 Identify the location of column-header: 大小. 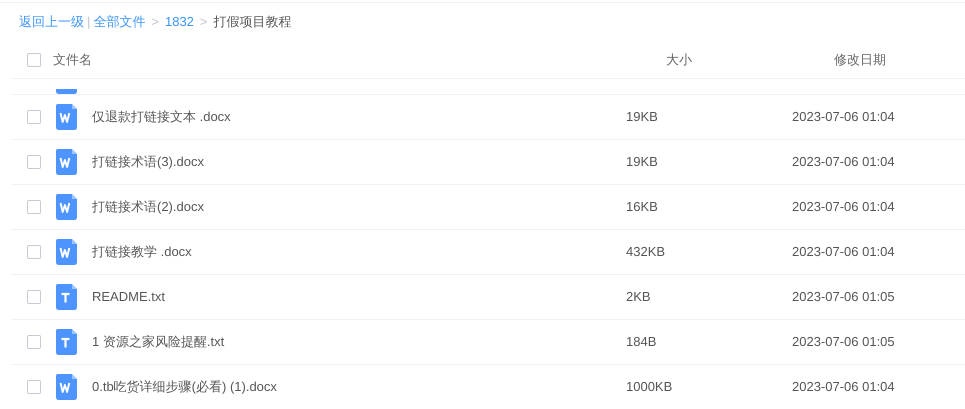
(679, 60).